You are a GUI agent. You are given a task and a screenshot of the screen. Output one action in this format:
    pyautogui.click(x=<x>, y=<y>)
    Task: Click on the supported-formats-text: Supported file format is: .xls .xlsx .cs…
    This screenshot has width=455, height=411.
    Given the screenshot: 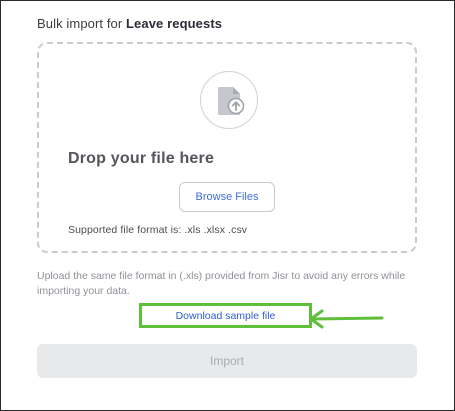 What is the action you would take?
    pyautogui.click(x=158, y=230)
    